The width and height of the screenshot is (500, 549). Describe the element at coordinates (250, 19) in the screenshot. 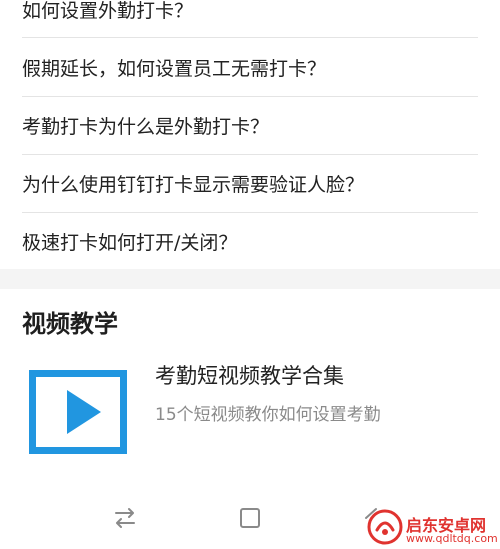

I see `faq-item: 如何设置外勤打卡？` at that location.